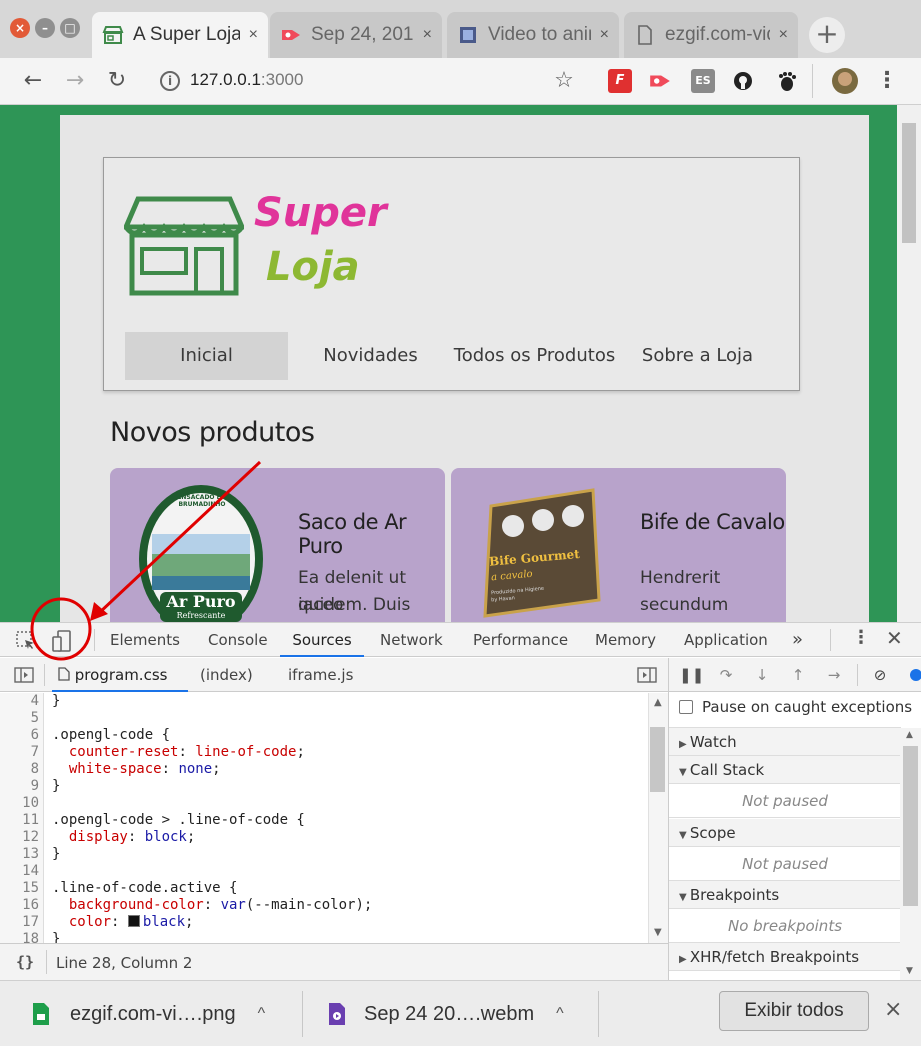 The image size is (921, 1046). I want to click on line-number: 13, so click(22, 854).